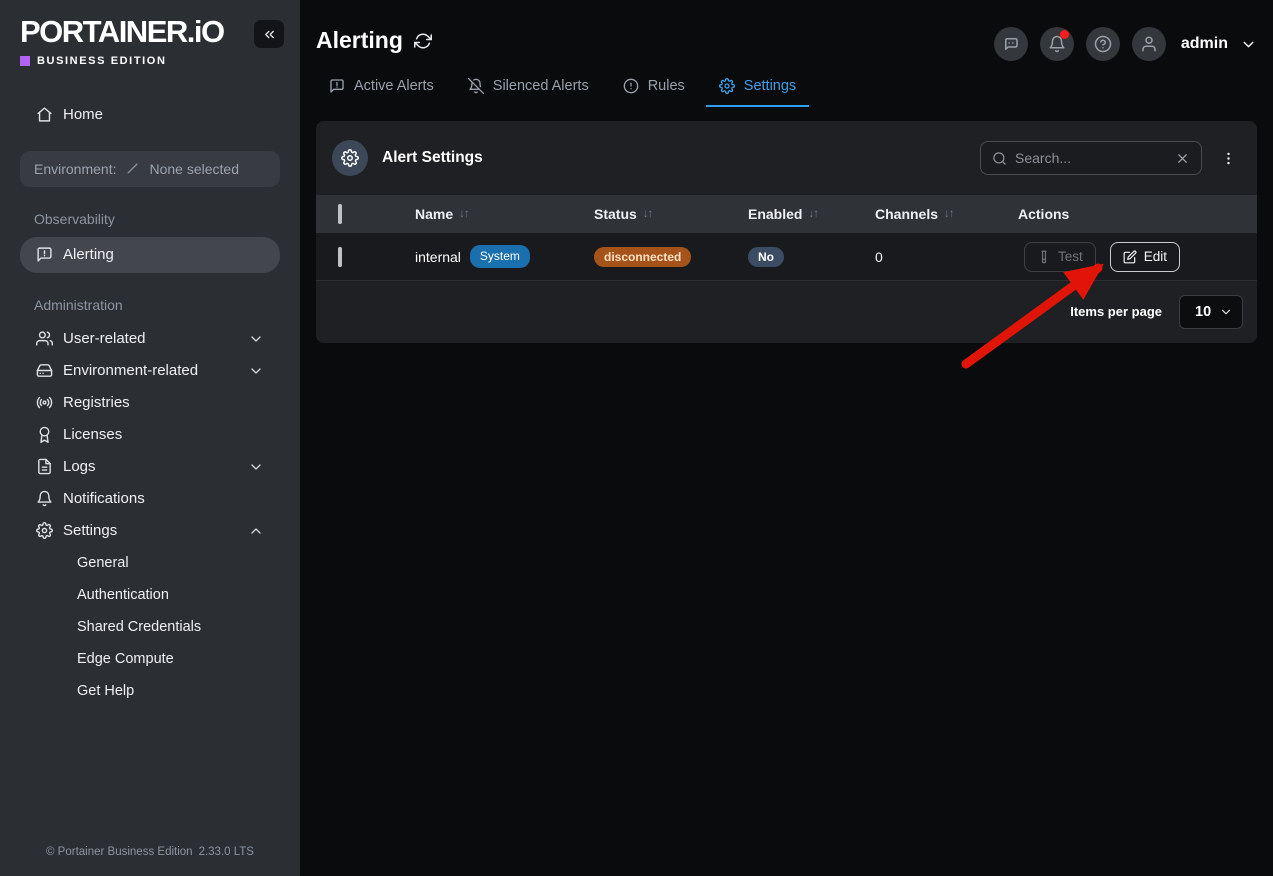  What do you see at coordinates (1145, 256) in the screenshot?
I see `edit-button: Edit` at bounding box center [1145, 256].